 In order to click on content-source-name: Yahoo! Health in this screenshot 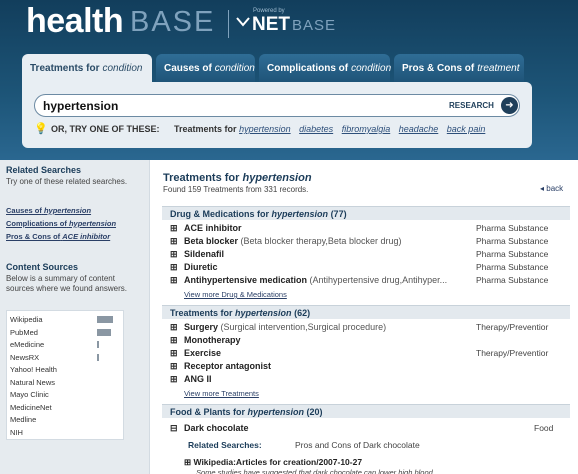, I will do `click(33, 369)`.